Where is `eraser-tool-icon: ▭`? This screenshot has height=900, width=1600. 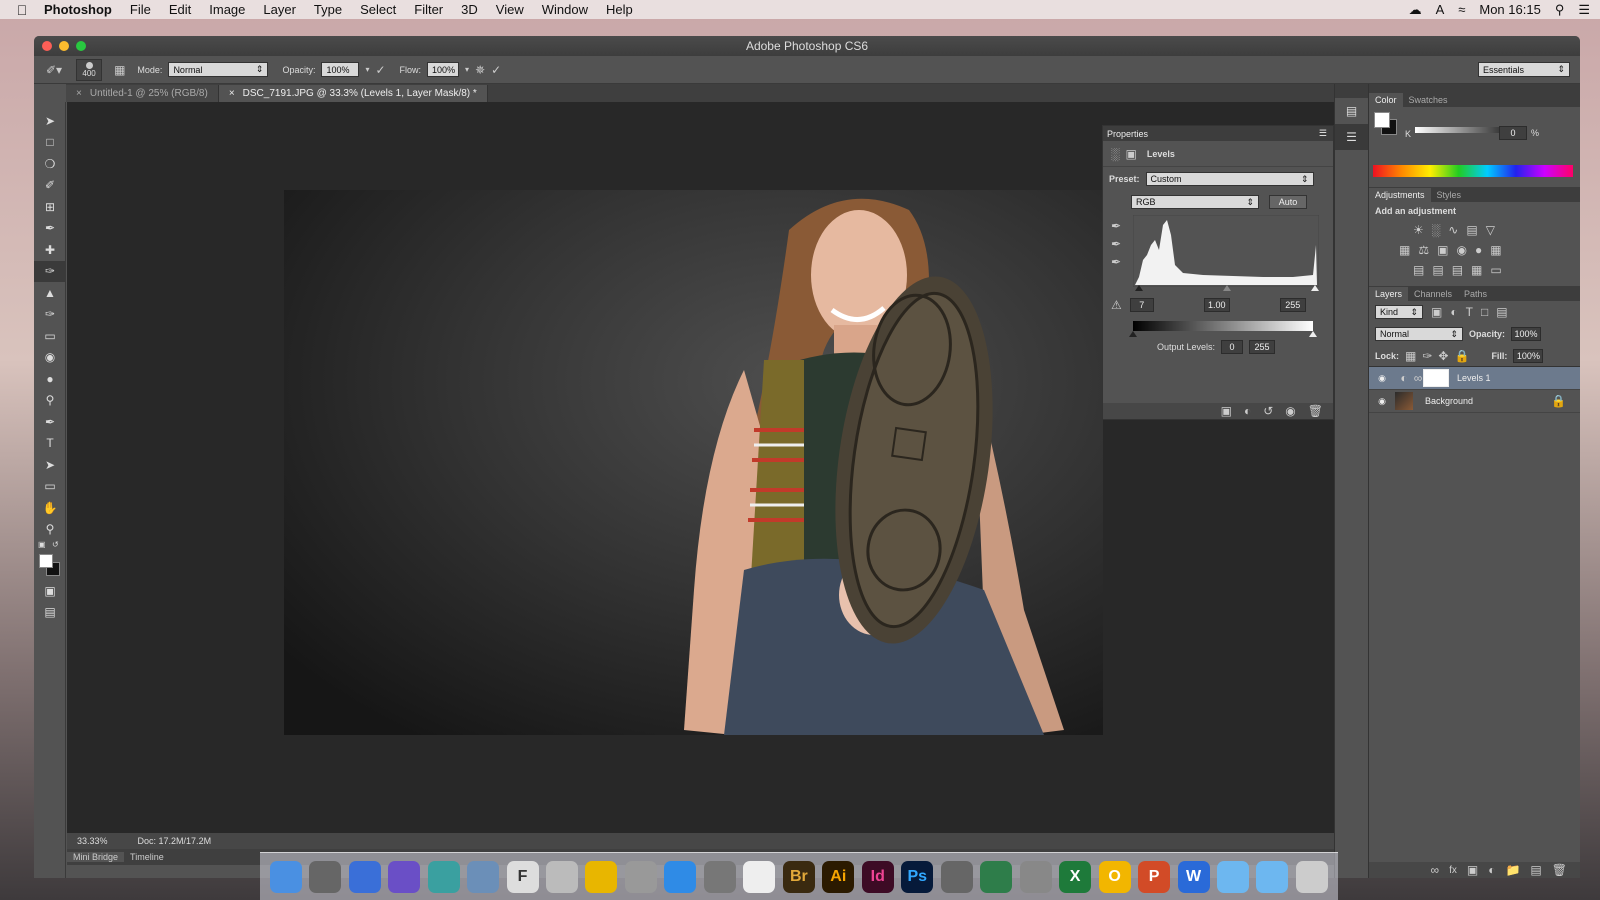
eraser-tool-icon: ▭ is located at coordinates (50, 336).